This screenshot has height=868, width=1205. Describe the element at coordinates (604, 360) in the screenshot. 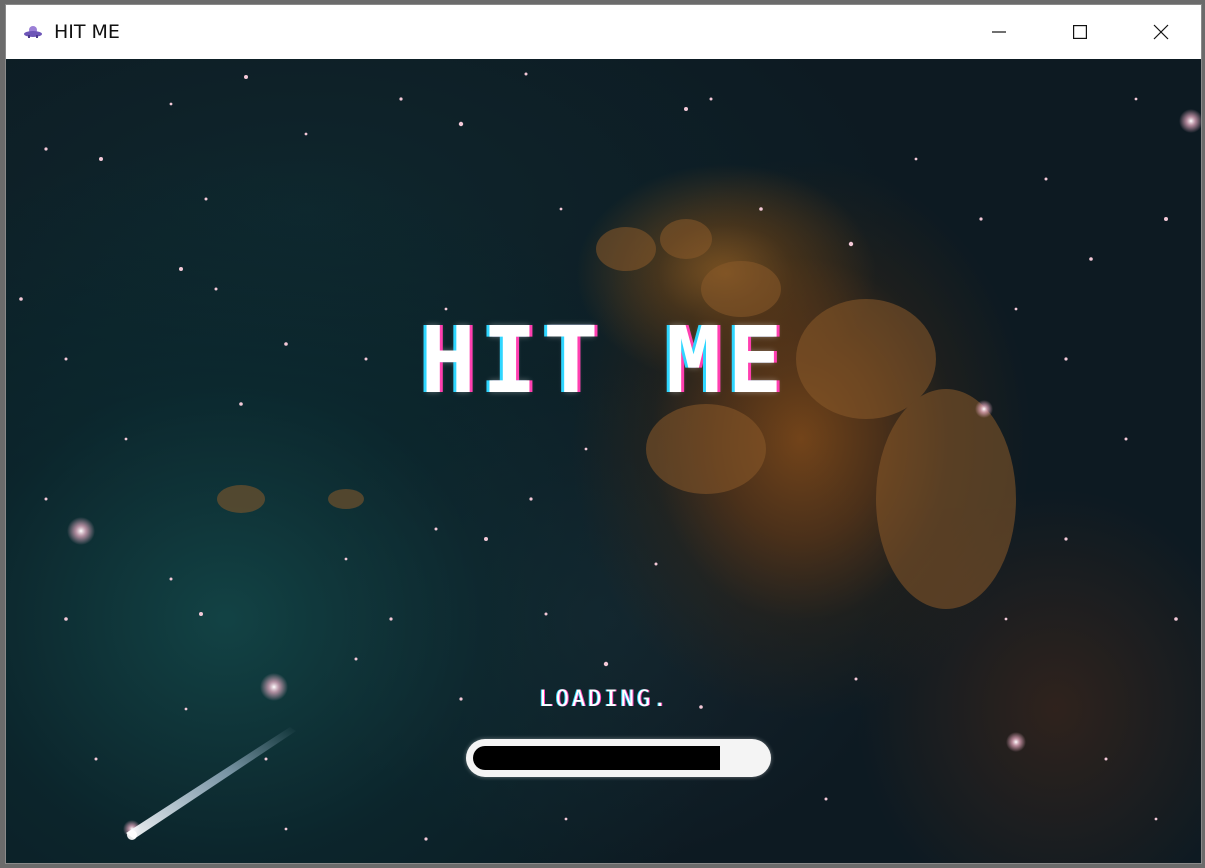

I see `game-title: HIT ME` at that location.